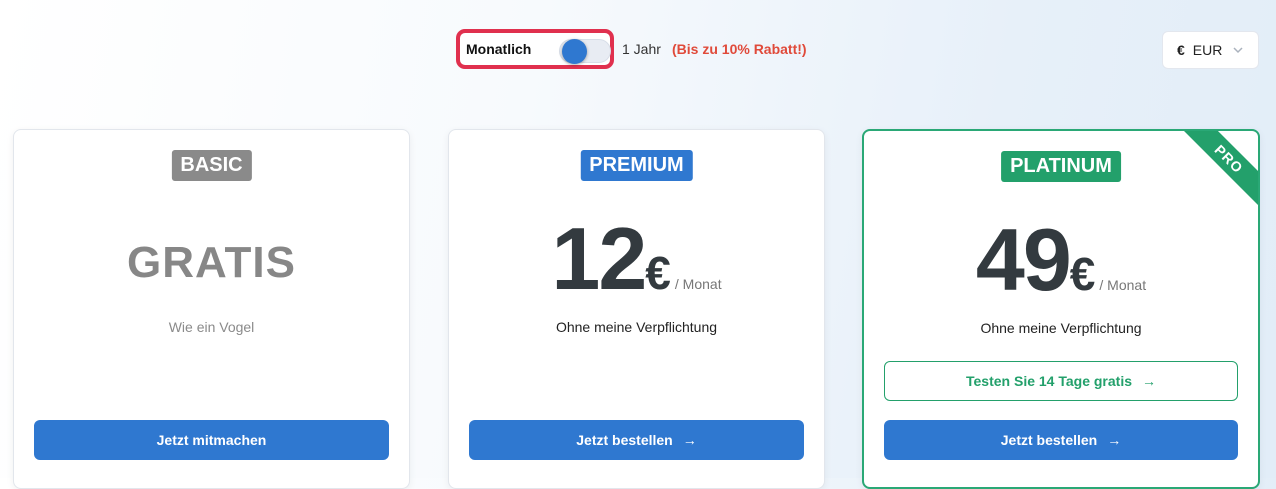  What do you see at coordinates (636, 165) in the screenshot?
I see `plan-badge: PREMIUM` at bounding box center [636, 165].